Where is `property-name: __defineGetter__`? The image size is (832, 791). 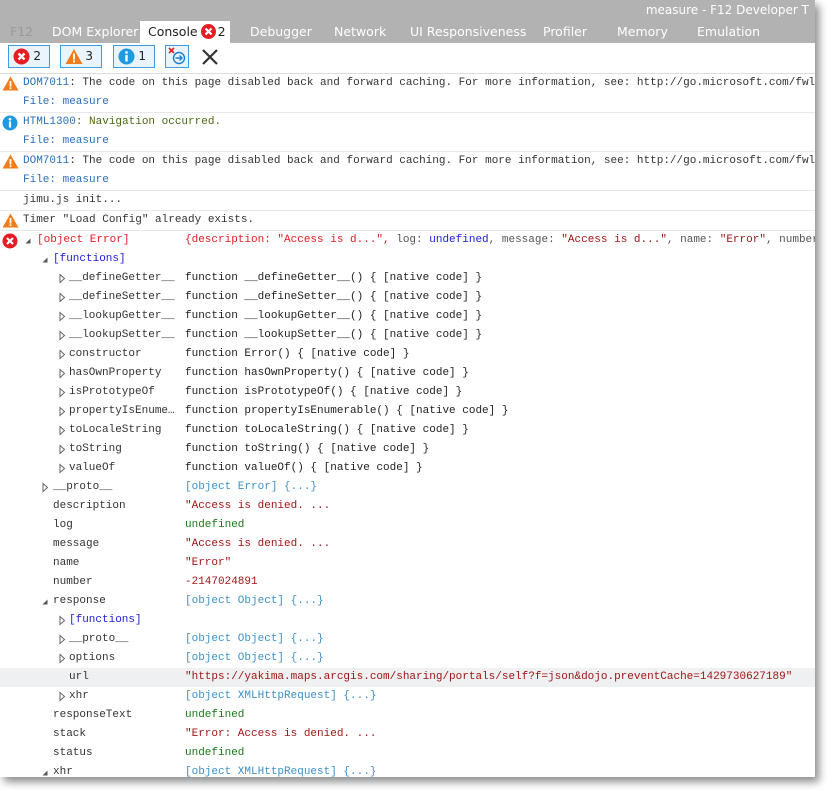
property-name: __defineGetter__ is located at coordinates (122, 278).